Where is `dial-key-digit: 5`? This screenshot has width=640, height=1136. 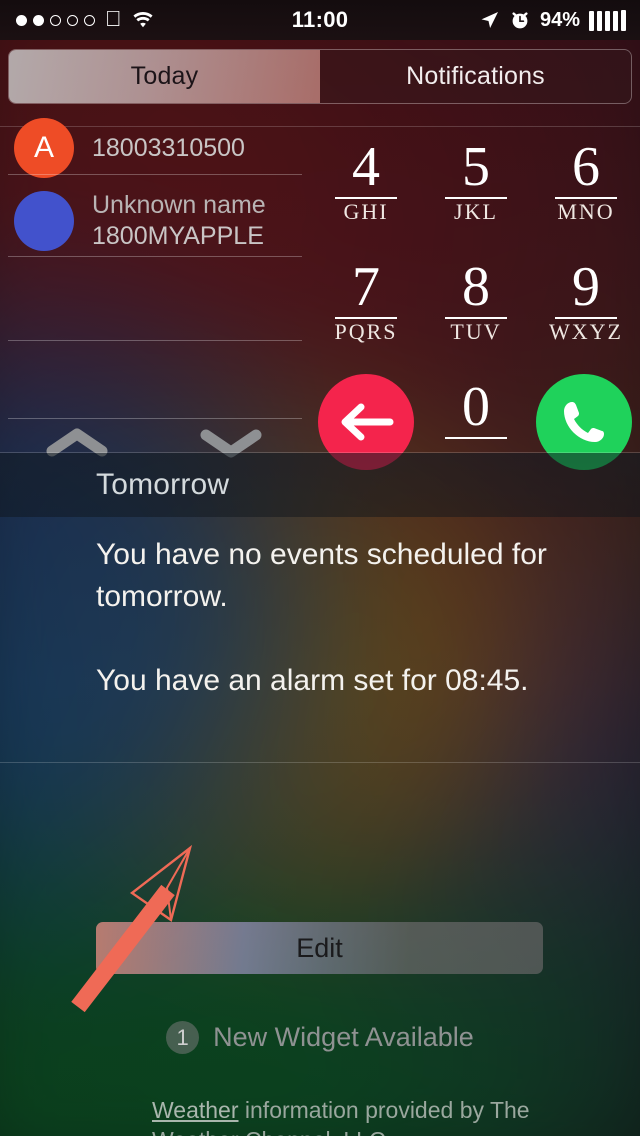 dial-key-digit: 5 is located at coordinates (476, 167).